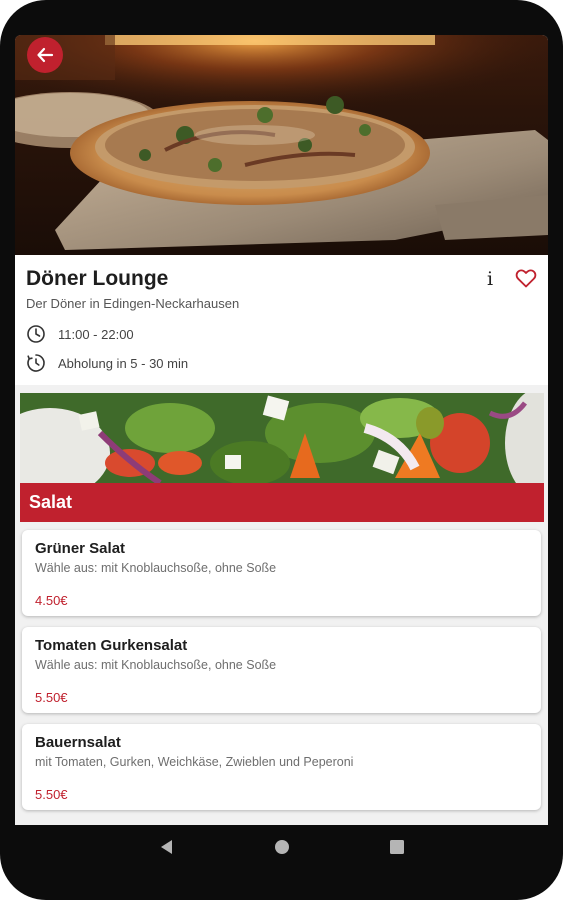  What do you see at coordinates (80, 548) in the screenshot?
I see `menu-item-name: Grüner Salat` at bounding box center [80, 548].